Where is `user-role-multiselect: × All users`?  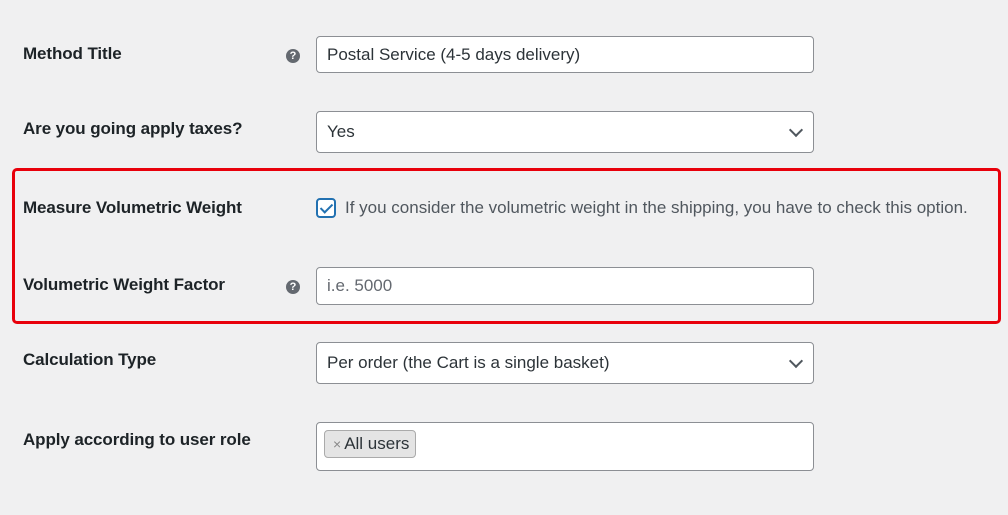
user-role-multiselect: × All users is located at coordinates (565, 446).